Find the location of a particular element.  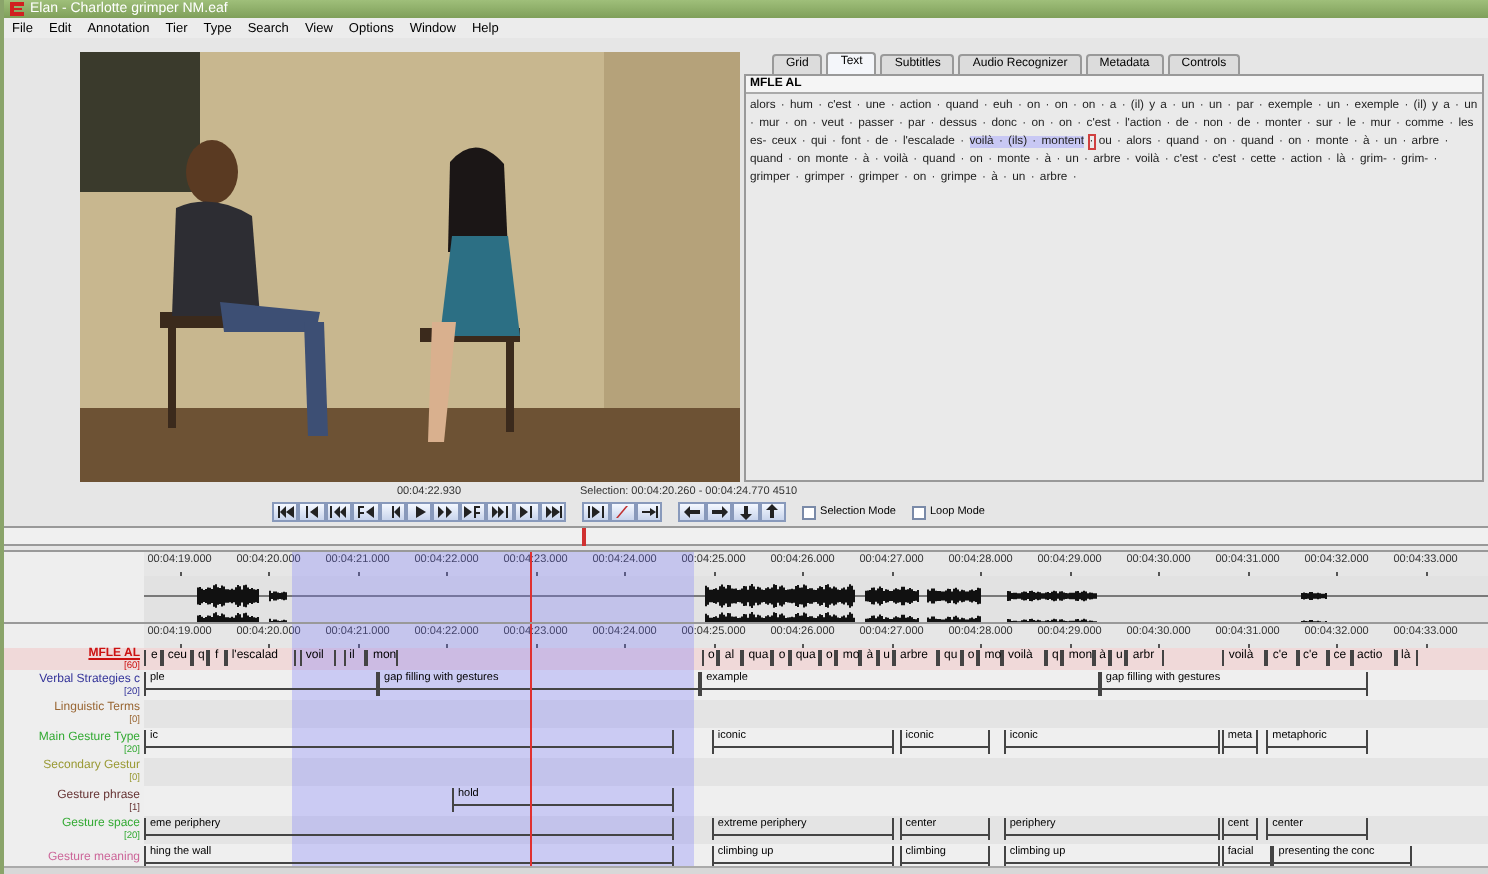

frame-forward-icon is located at coordinates (472, 512).